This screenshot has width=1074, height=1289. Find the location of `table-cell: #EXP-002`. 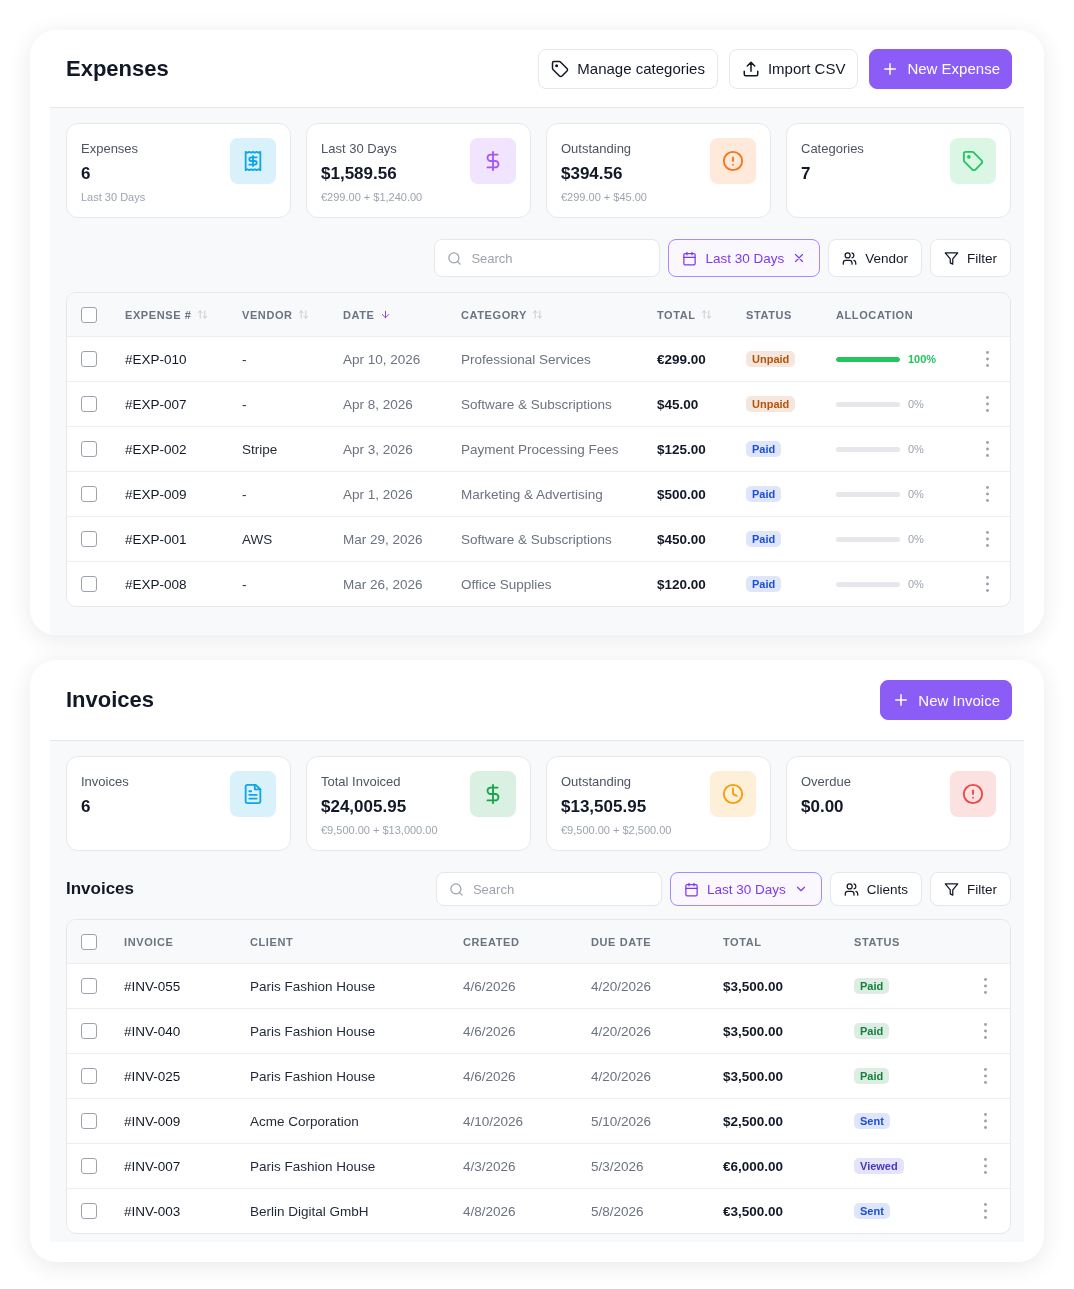

table-cell: #EXP-002 is located at coordinates (156, 449).